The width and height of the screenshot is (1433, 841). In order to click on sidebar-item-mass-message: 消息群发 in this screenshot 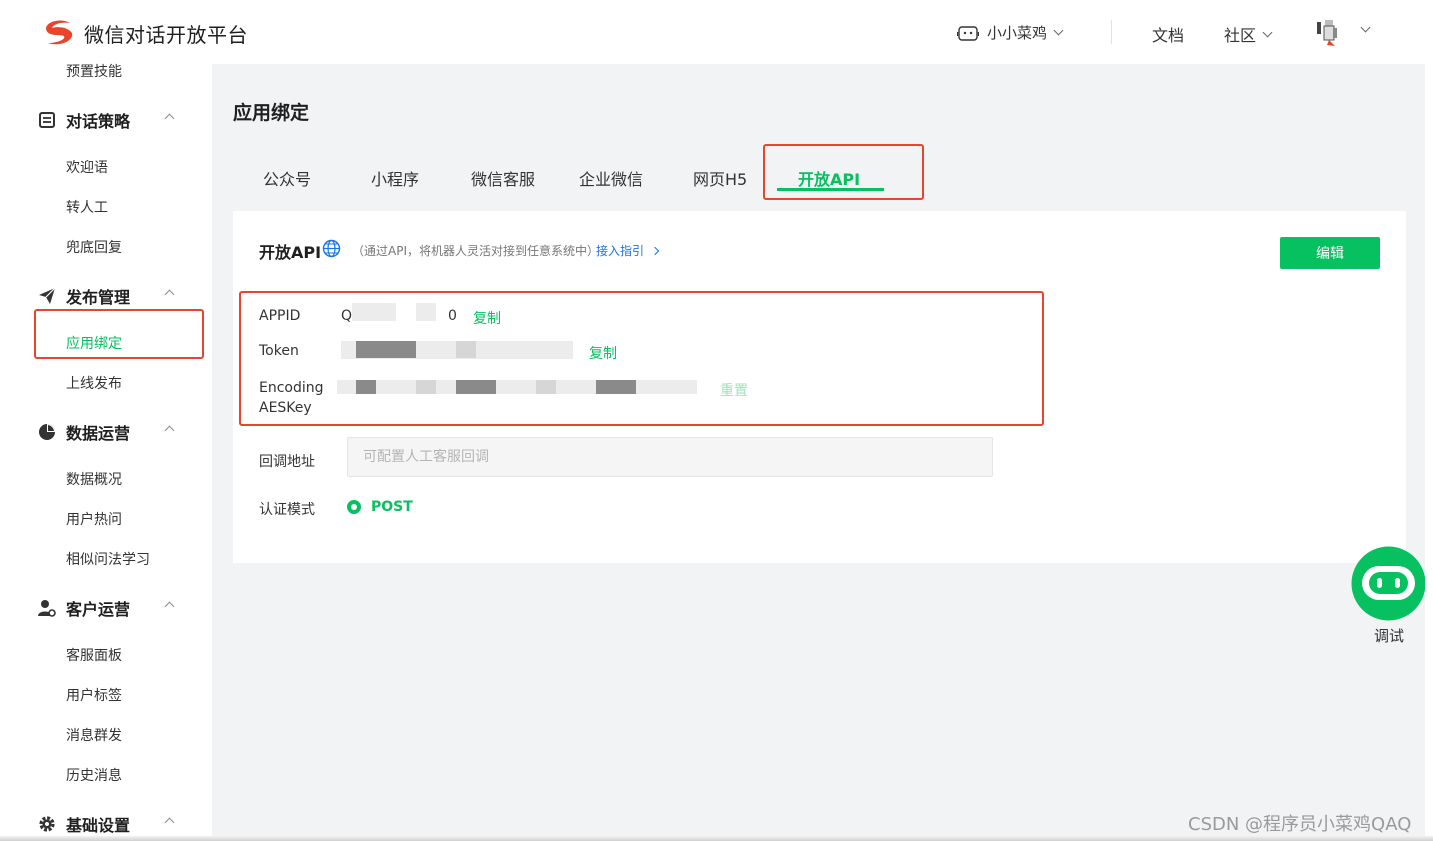, I will do `click(94, 735)`.